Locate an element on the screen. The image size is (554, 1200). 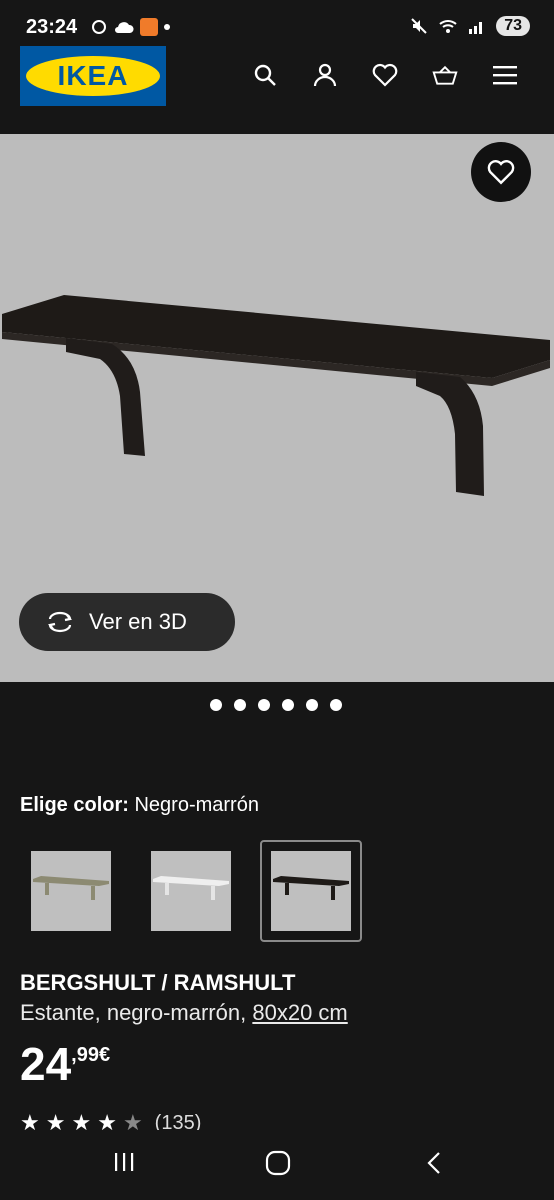
logo-text: IKEA is located at coordinates (93, 75).